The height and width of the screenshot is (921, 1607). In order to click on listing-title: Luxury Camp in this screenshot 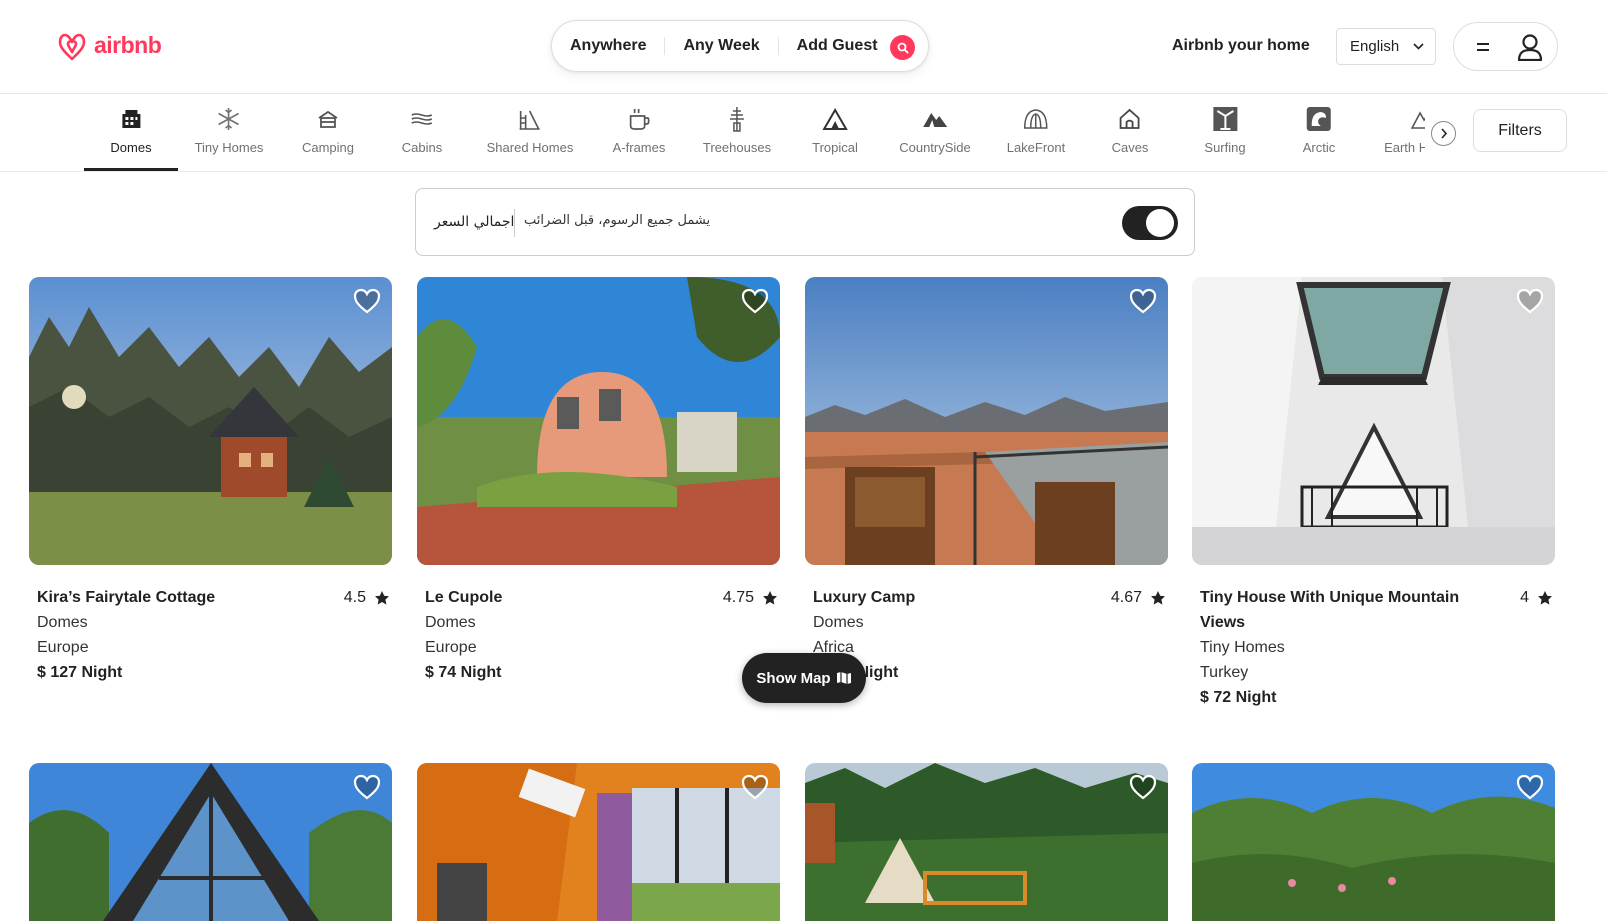, I will do `click(864, 597)`.